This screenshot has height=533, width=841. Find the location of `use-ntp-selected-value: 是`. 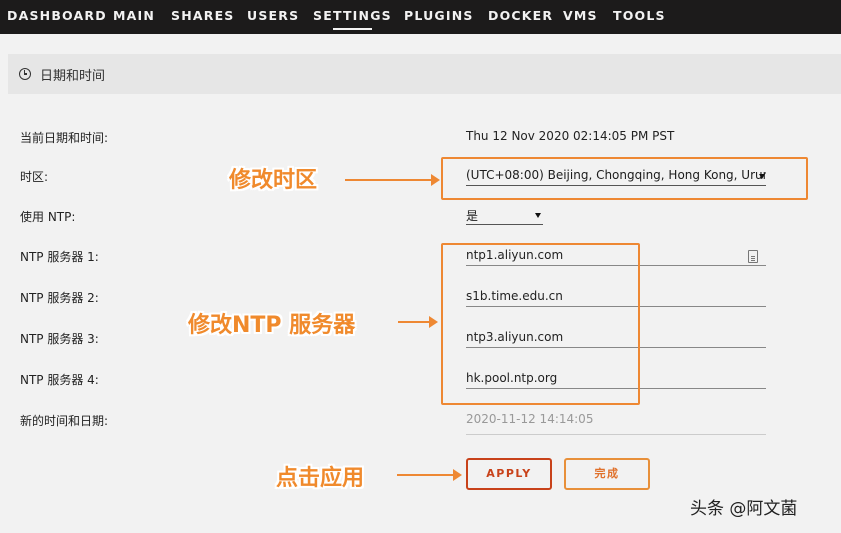

use-ntp-selected-value: 是 is located at coordinates (472, 216).